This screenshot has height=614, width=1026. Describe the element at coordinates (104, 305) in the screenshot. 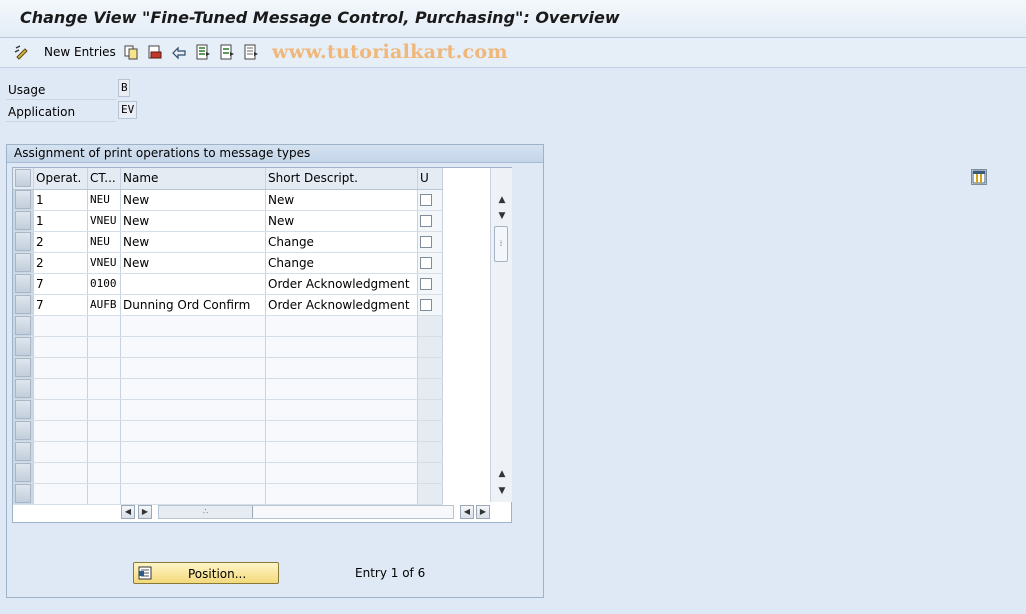

I see `cell-ct: AUFB` at that location.